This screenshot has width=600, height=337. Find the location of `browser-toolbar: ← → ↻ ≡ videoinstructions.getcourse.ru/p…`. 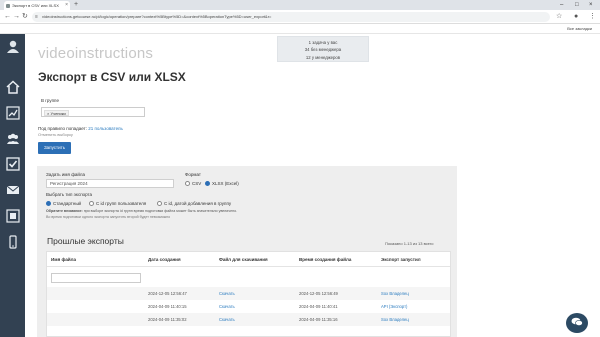

browser-toolbar: ← → ↻ ≡ videoinstructions.getcourse.ru/p… is located at coordinates (300, 17).